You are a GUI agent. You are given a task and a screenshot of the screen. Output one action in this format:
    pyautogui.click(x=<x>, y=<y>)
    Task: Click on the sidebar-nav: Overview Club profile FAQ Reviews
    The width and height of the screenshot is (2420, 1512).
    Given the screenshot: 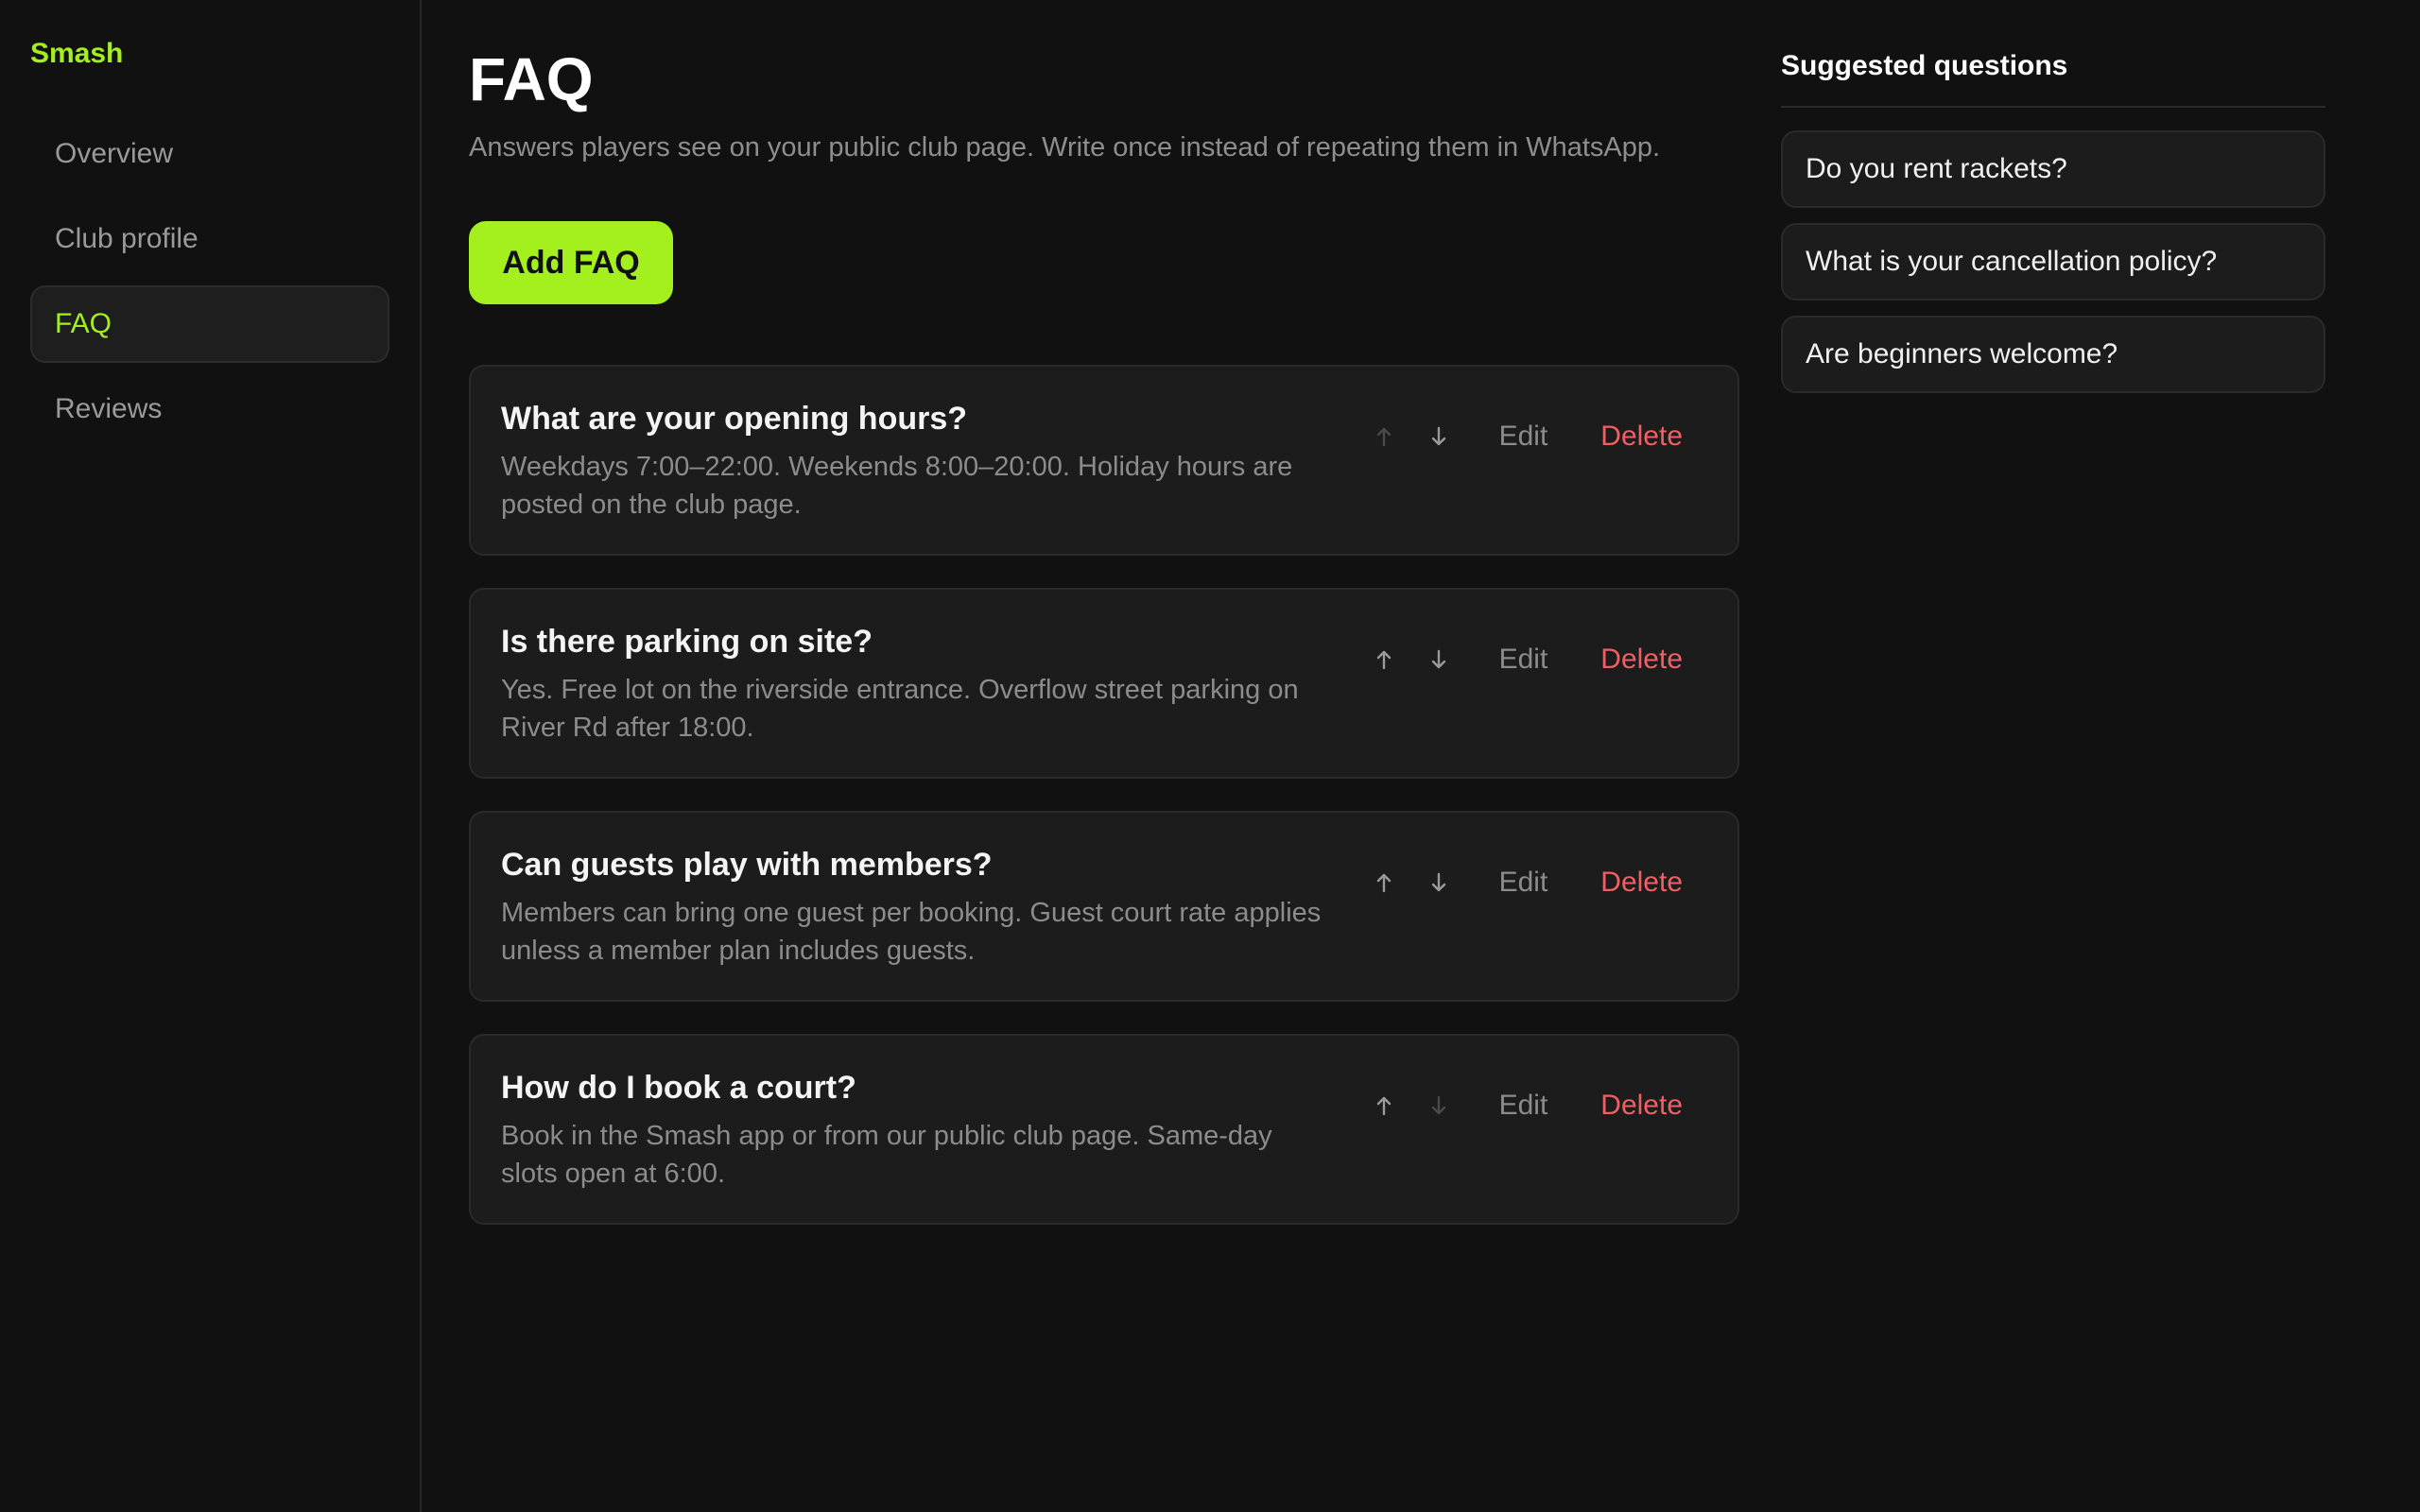 What is the action you would take?
    pyautogui.click(x=209, y=281)
    